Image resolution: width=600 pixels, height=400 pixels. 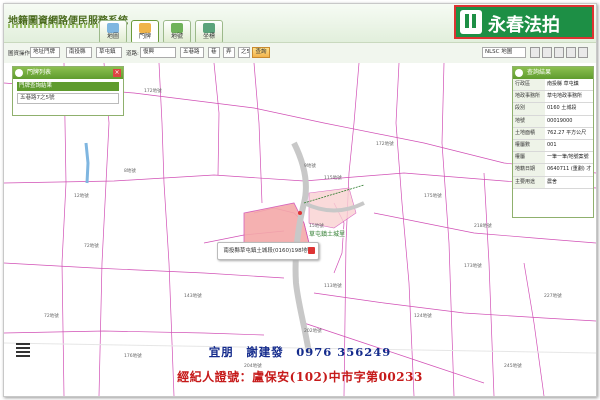 I want to click on panel-title: 查詢結果, so click(x=539, y=72).